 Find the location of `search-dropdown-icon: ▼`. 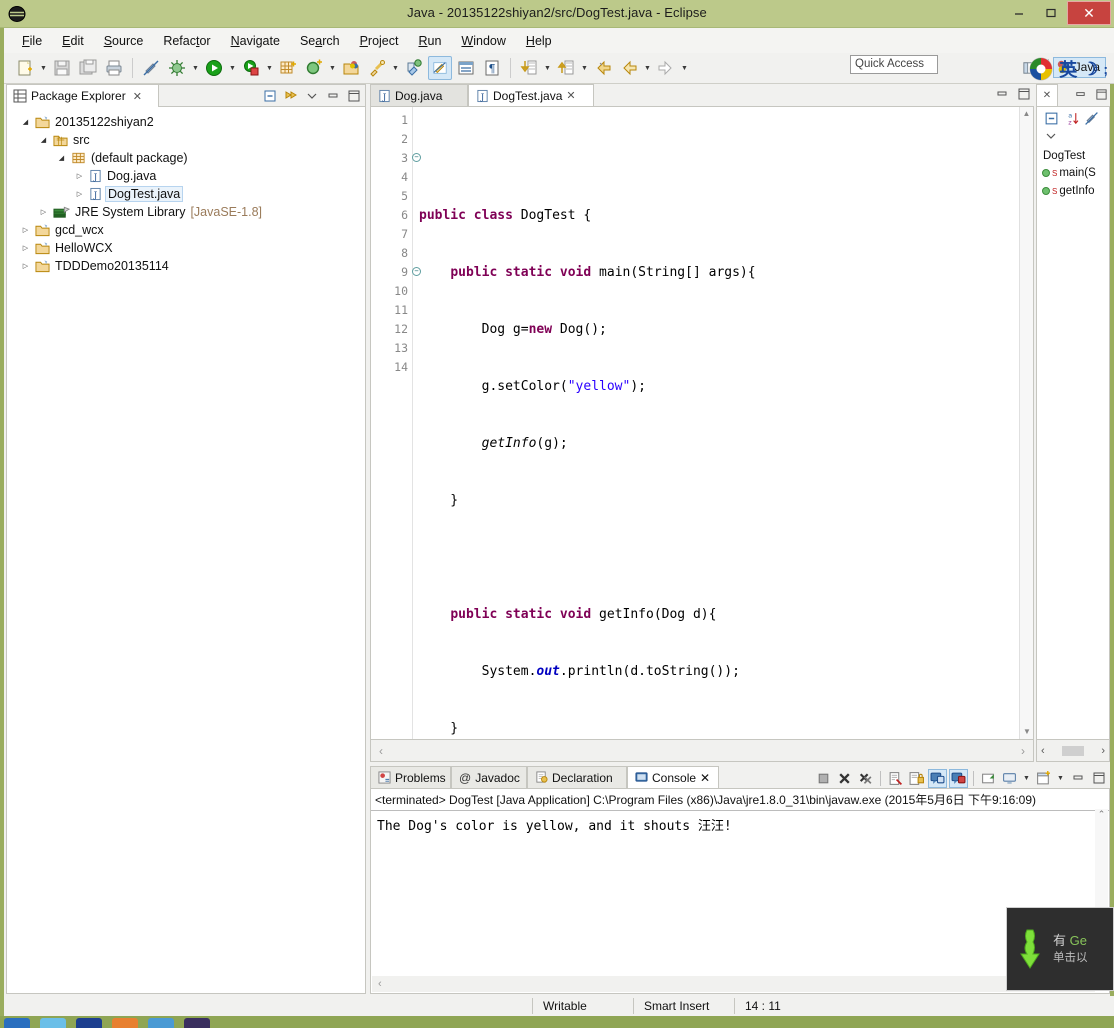

search-dropdown-icon: ▼ is located at coordinates (395, 68).